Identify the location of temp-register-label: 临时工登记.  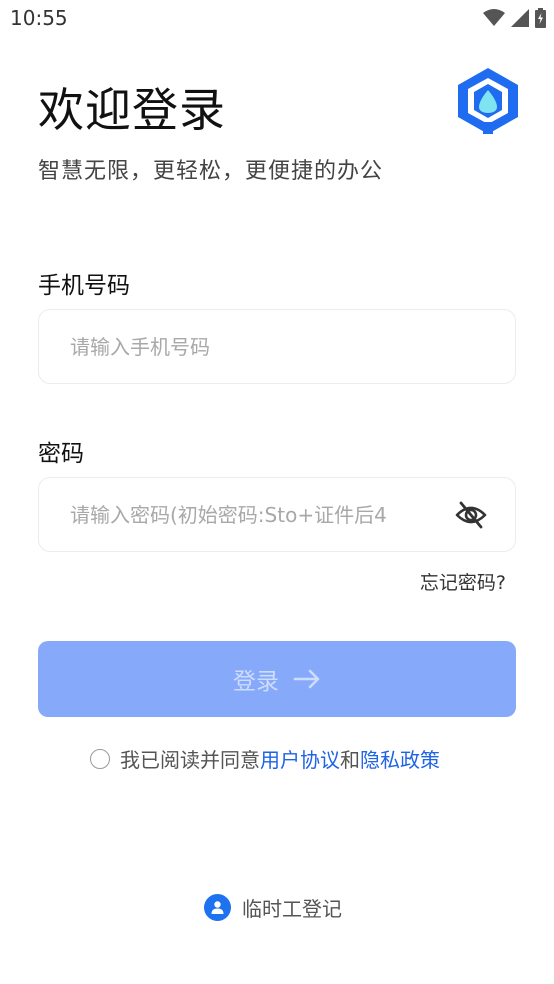
(292, 909).